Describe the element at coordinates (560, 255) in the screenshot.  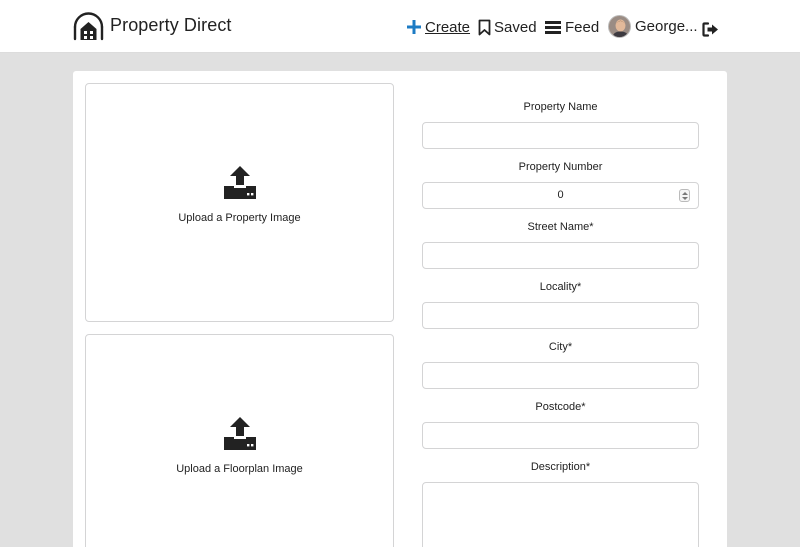
I see `street-name-input` at that location.